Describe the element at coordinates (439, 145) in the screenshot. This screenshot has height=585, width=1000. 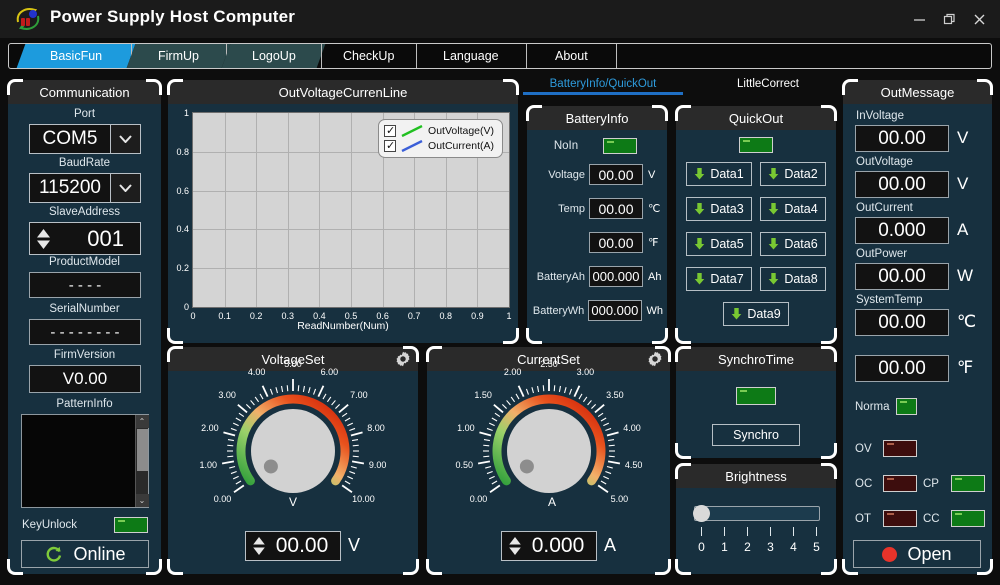
I see `legend-item: OutCurrent(A)` at that location.